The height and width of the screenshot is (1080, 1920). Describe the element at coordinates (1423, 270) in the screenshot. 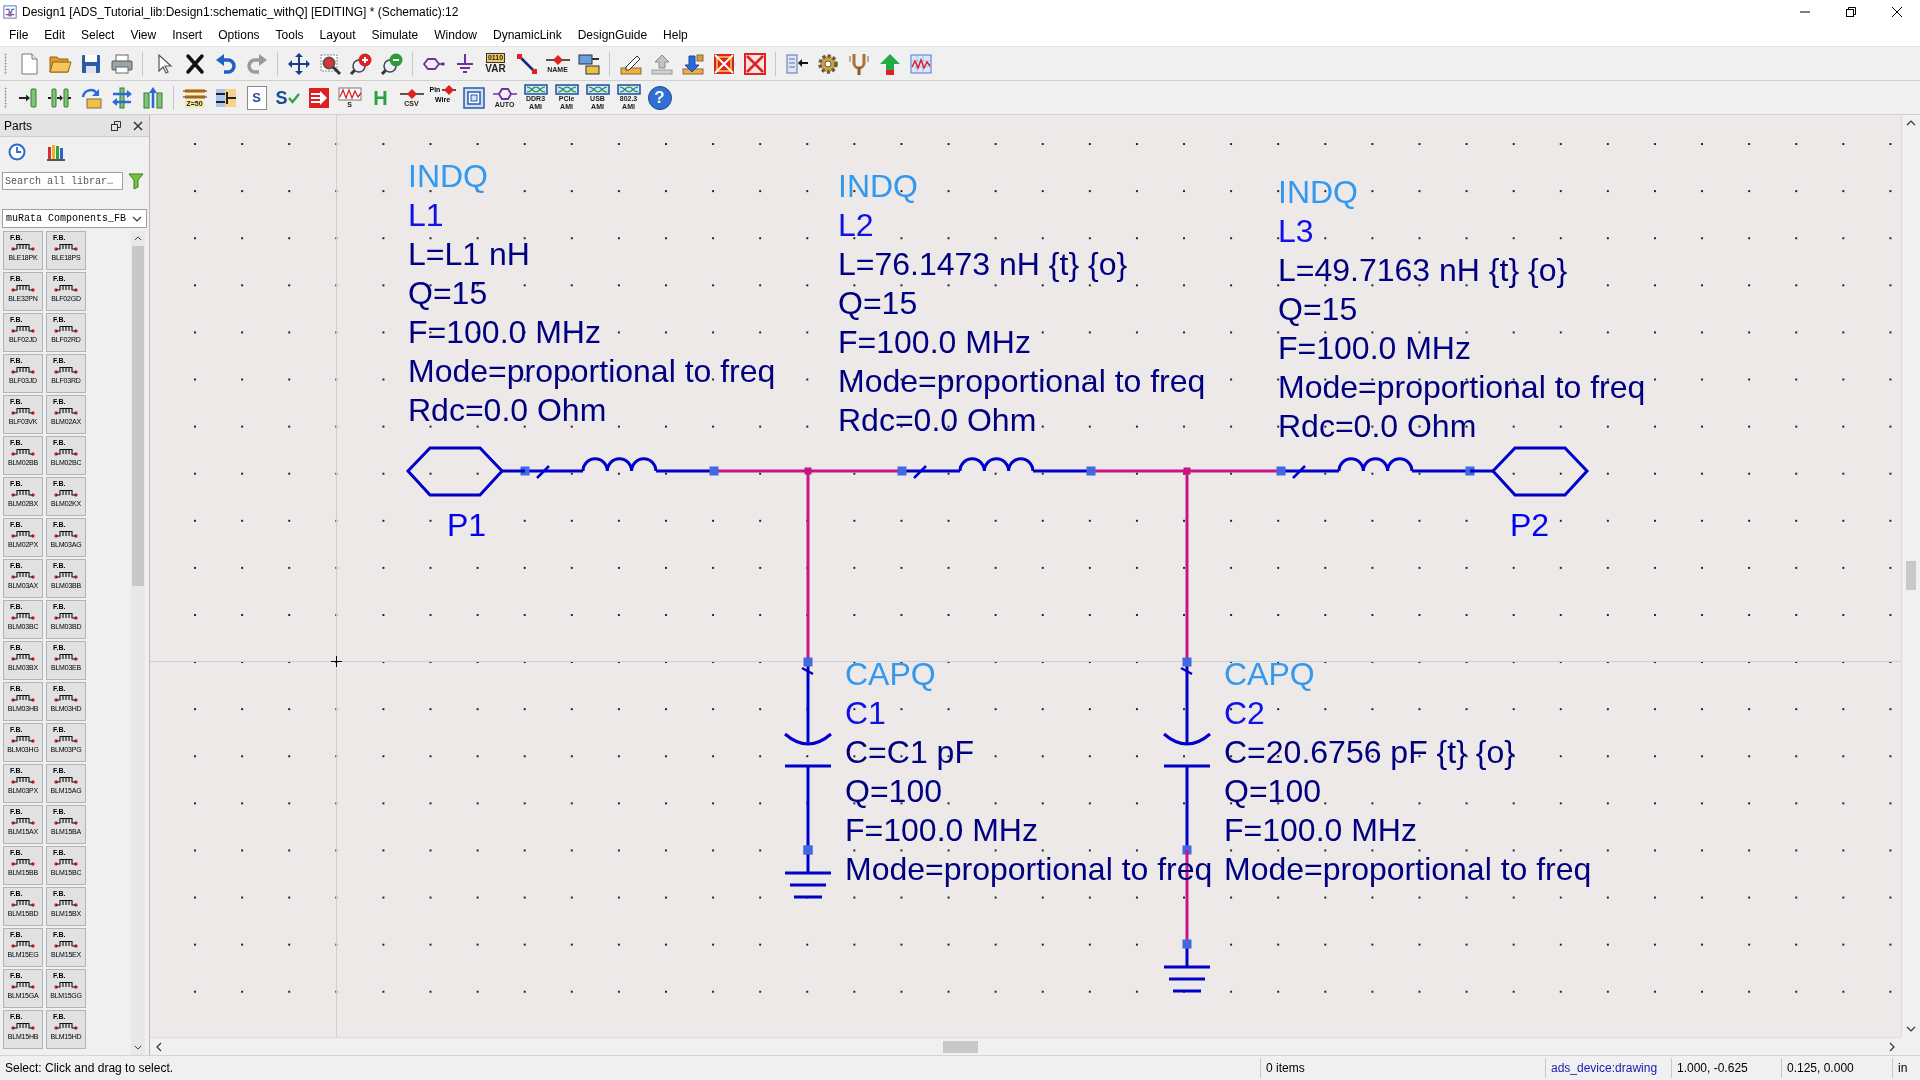

I see `parameter-text: L=49.7163 nH {t} {o}` at that location.